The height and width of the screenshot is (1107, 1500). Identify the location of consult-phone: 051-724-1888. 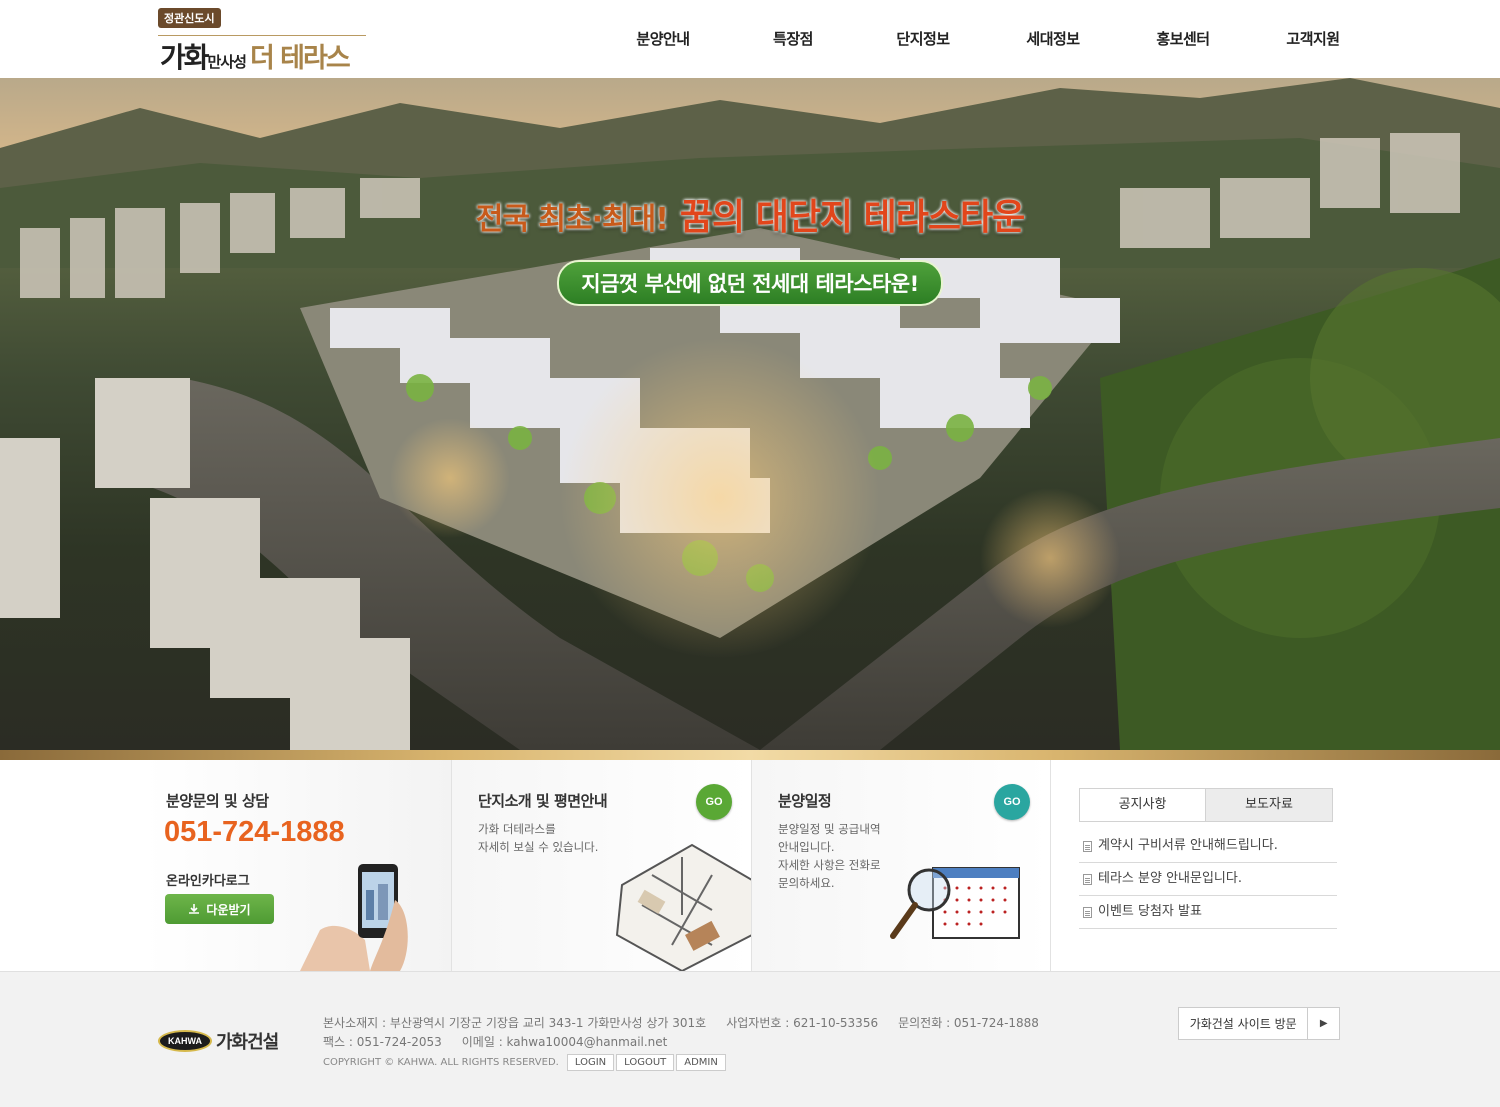
(254, 832).